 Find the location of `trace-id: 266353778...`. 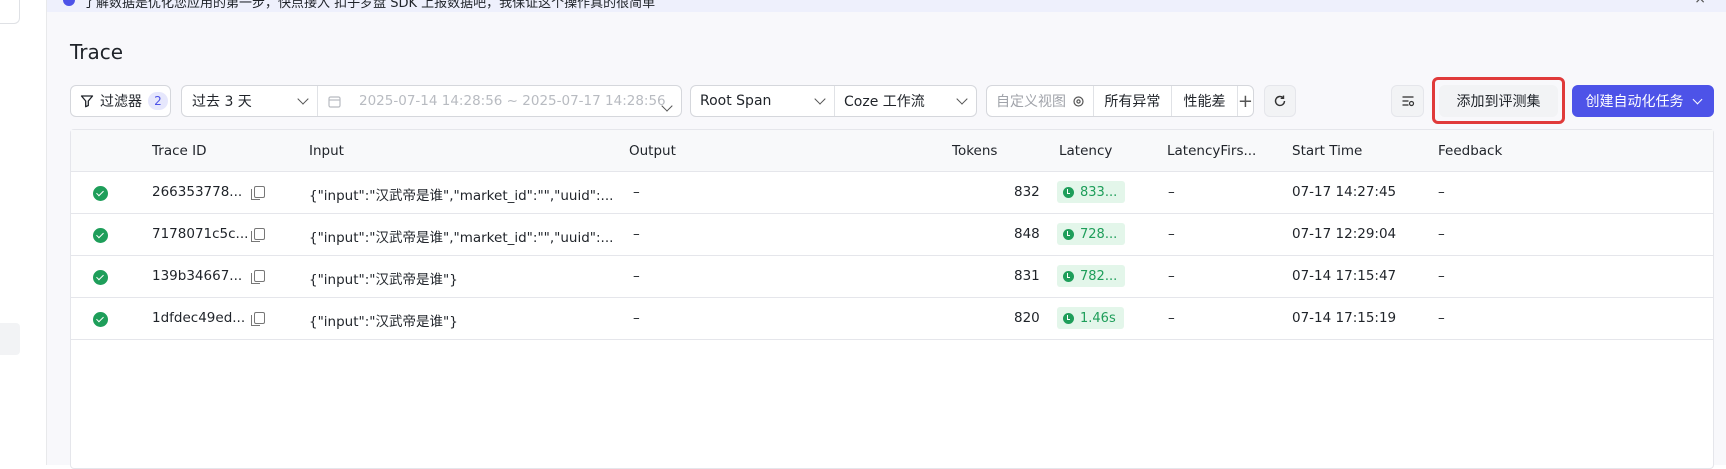

trace-id: 266353778... is located at coordinates (197, 192).